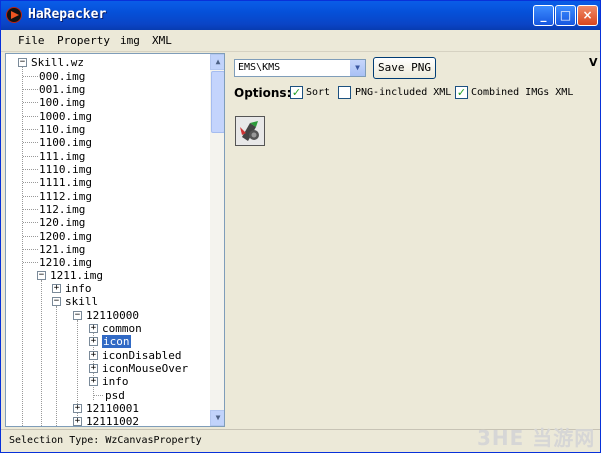  What do you see at coordinates (62, 129) in the screenshot?
I see `tree-item: 110.img` at bounding box center [62, 129].